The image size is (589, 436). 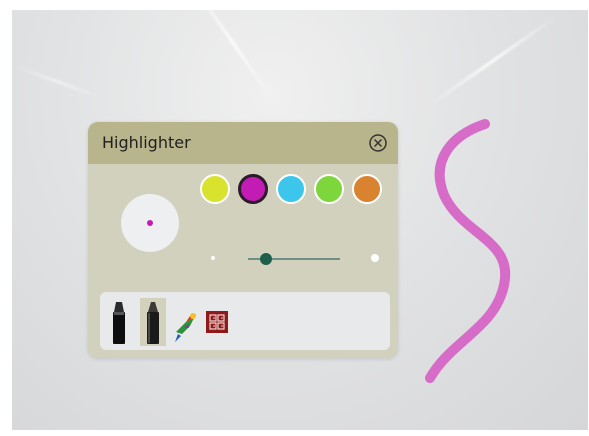 What do you see at coordinates (213, 258) in the screenshot?
I see `size-min-indicator` at bounding box center [213, 258].